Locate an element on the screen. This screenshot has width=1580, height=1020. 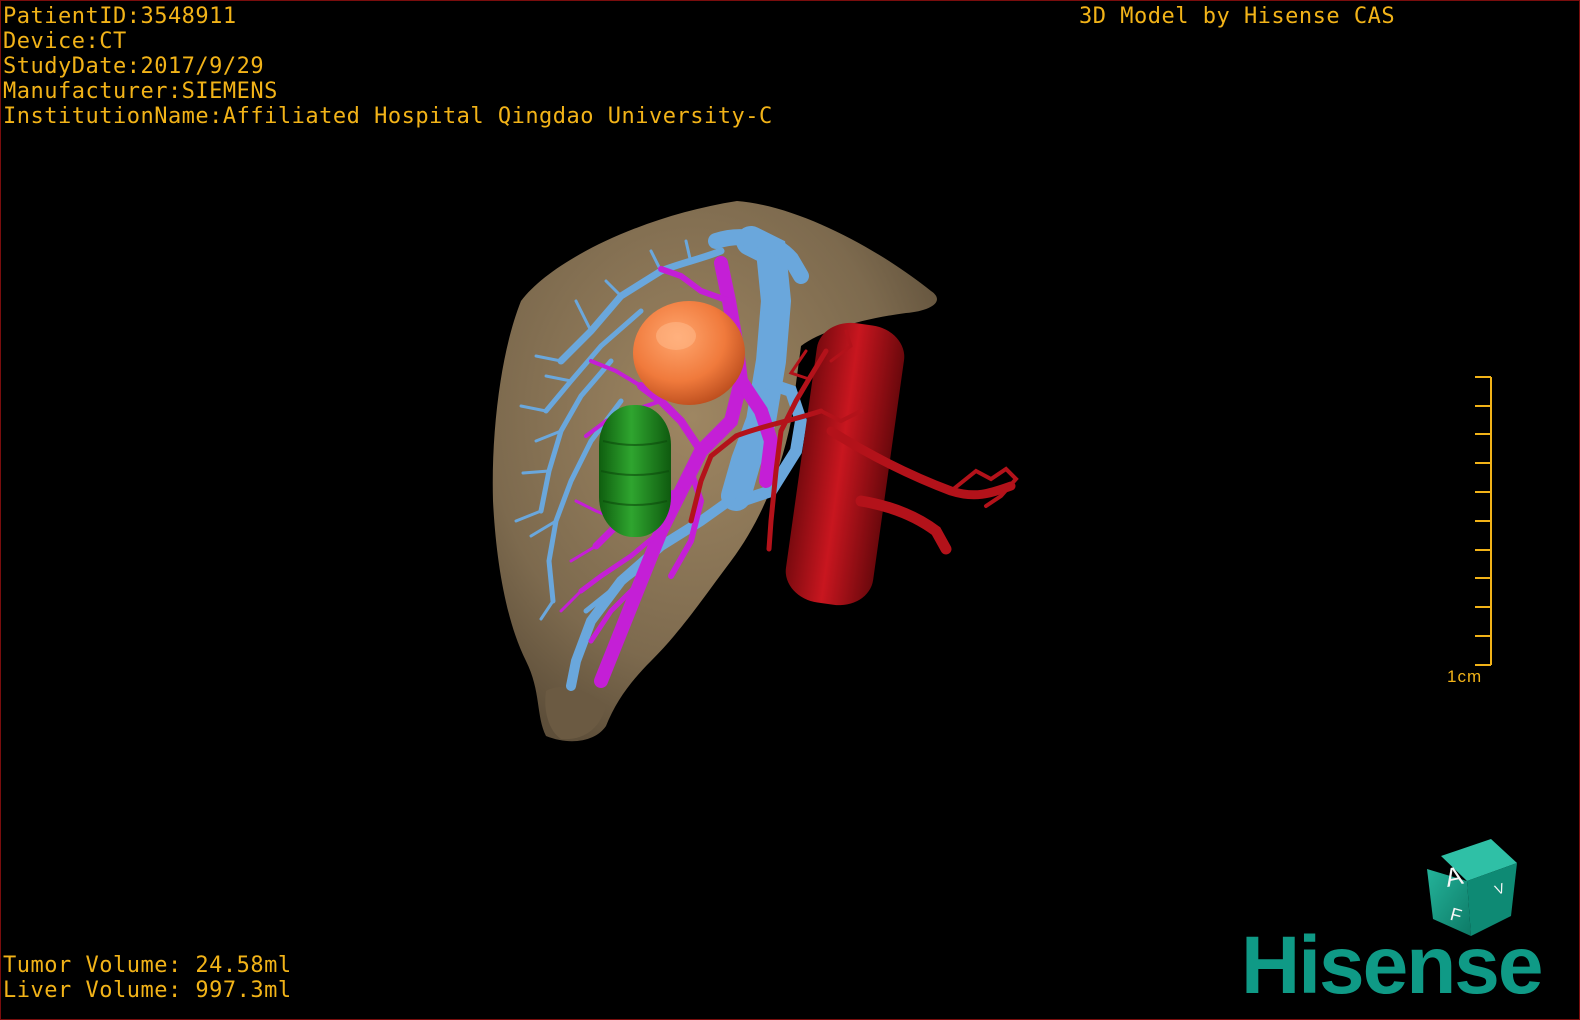
scale-bar-label: 1cm is located at coordinates (1465, 676).